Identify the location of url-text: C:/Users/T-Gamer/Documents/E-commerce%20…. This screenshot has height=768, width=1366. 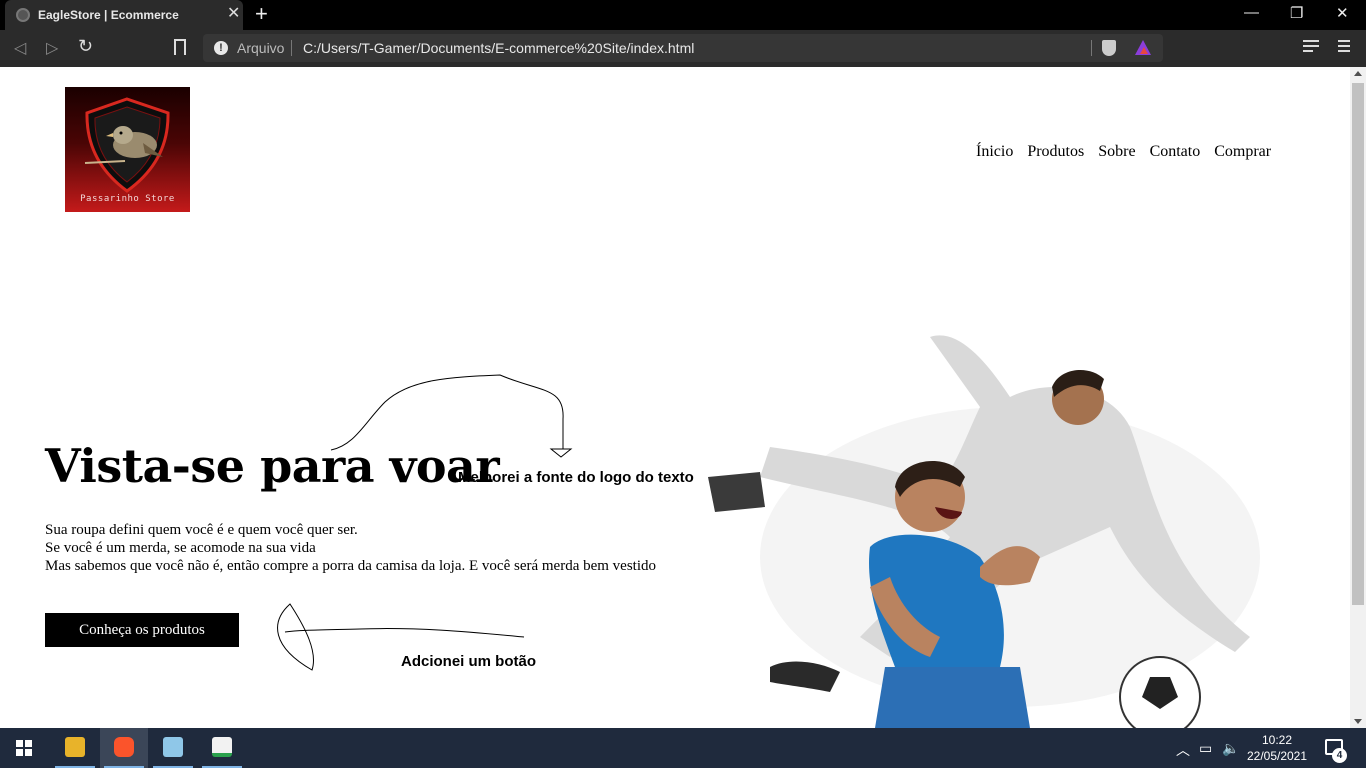
(498, 48).